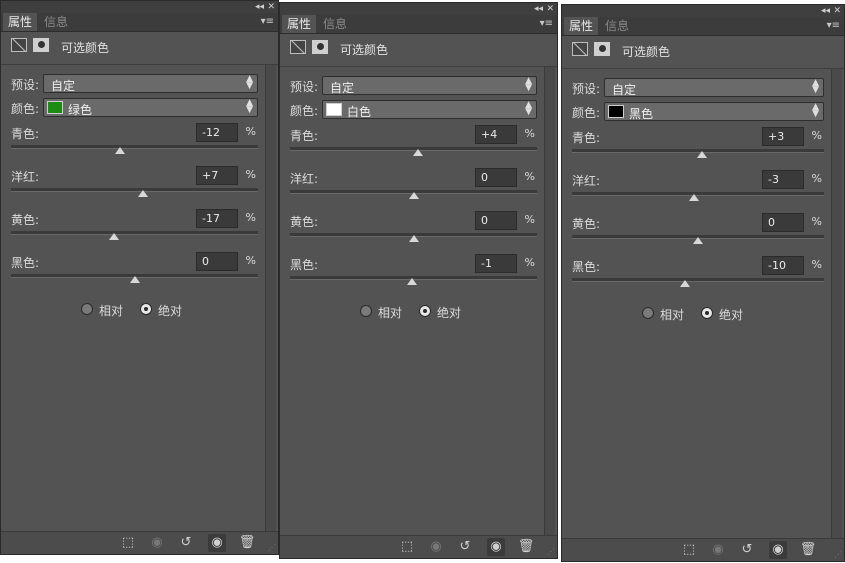  Describe the element at coordinates (496, 177) in the screenshot. I see `magenta-value-field: 0` at that location.